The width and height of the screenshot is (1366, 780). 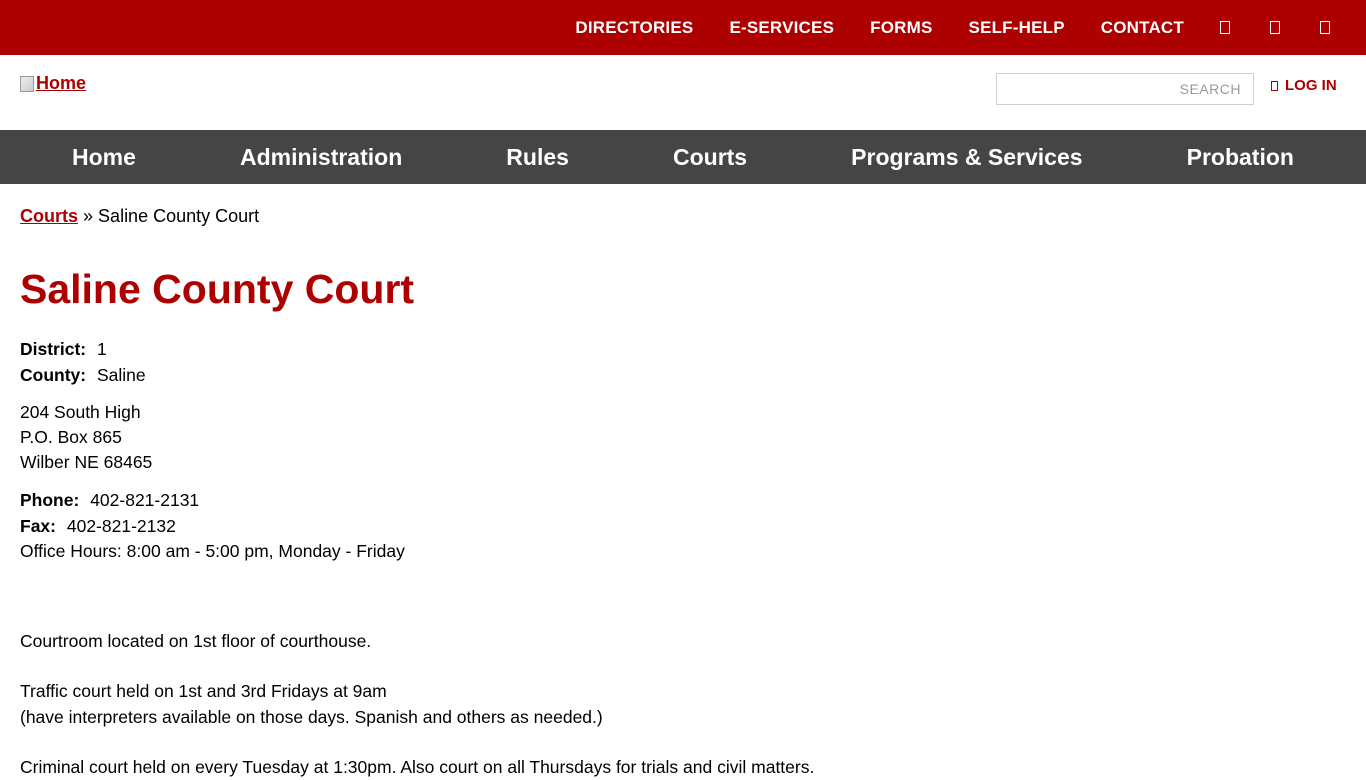 What do you see at coordinates (80, 412) in the screenshot?
I see `address-line: 204 South High` at bounding box center [80, 412].